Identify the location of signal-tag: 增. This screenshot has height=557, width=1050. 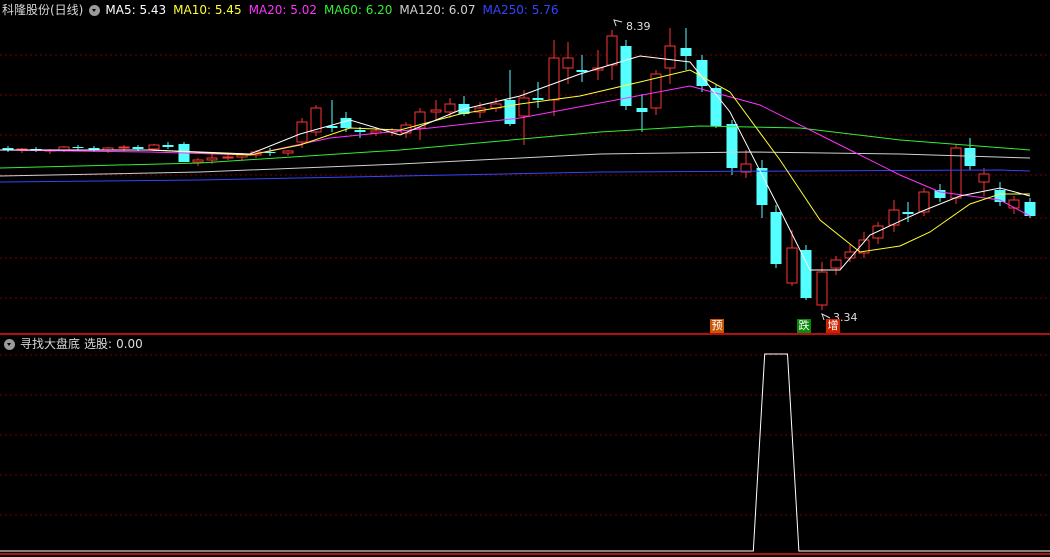
(833, 326).